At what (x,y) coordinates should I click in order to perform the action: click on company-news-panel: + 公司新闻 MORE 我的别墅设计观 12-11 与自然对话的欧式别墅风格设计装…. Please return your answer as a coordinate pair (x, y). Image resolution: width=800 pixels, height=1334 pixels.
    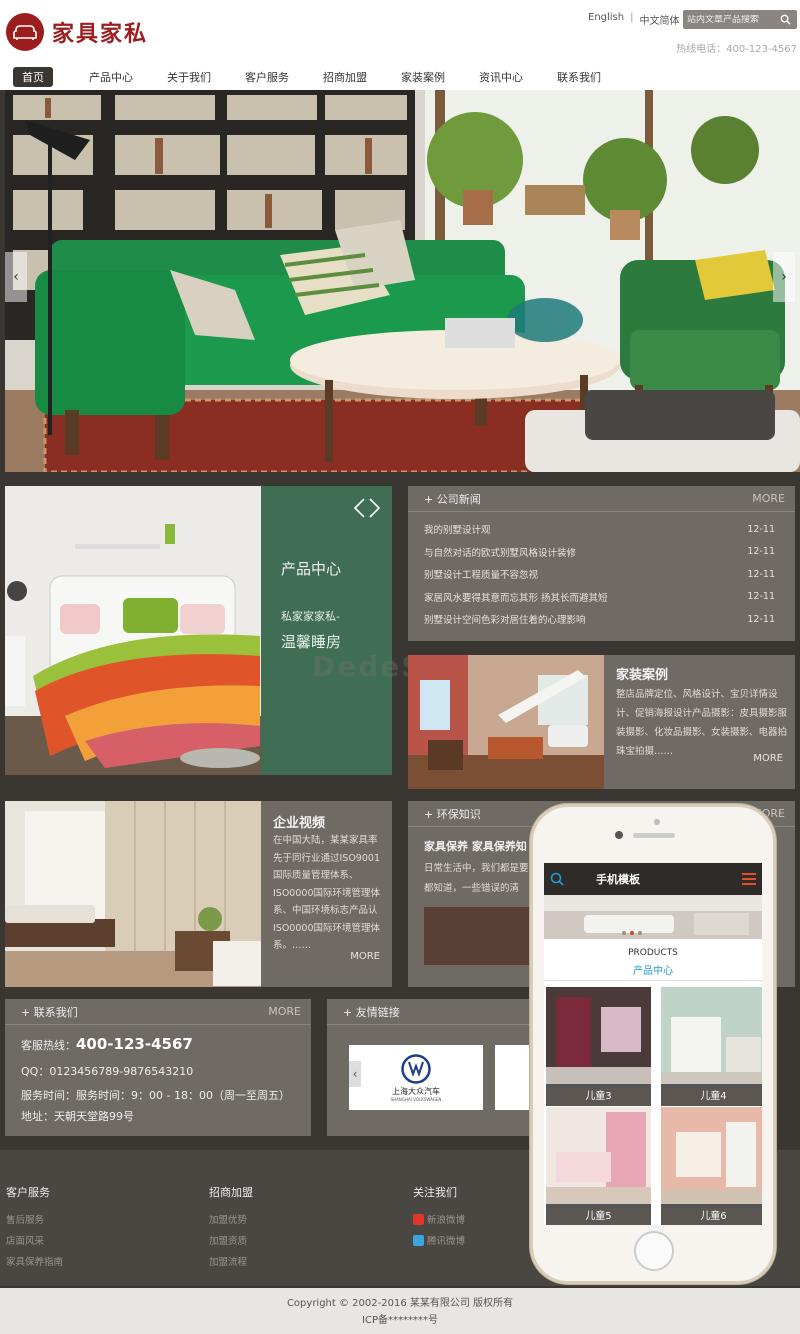
    Looking at the image, I should click on (601, 563).